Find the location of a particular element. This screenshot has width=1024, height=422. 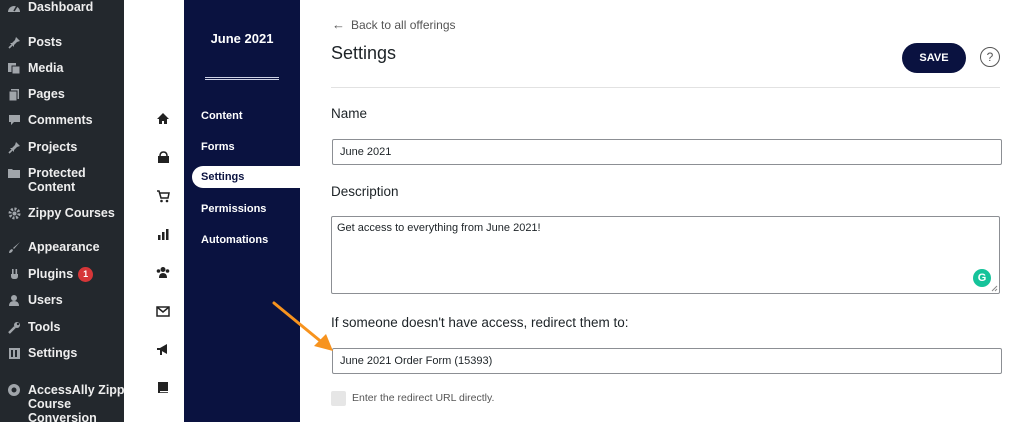

wp-menu-plugins: Plugins 1 is located at coordinates (50, 274).